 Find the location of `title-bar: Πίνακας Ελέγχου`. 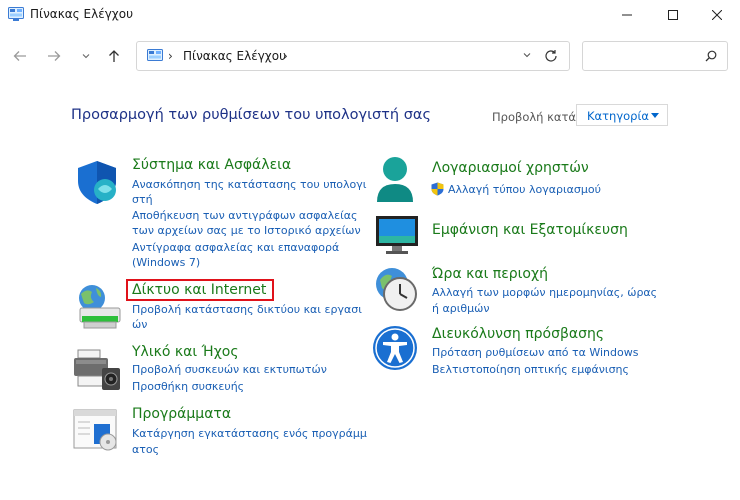

title-bar: Πίνακας Ελέγχου is located at coordinates (370, 15).